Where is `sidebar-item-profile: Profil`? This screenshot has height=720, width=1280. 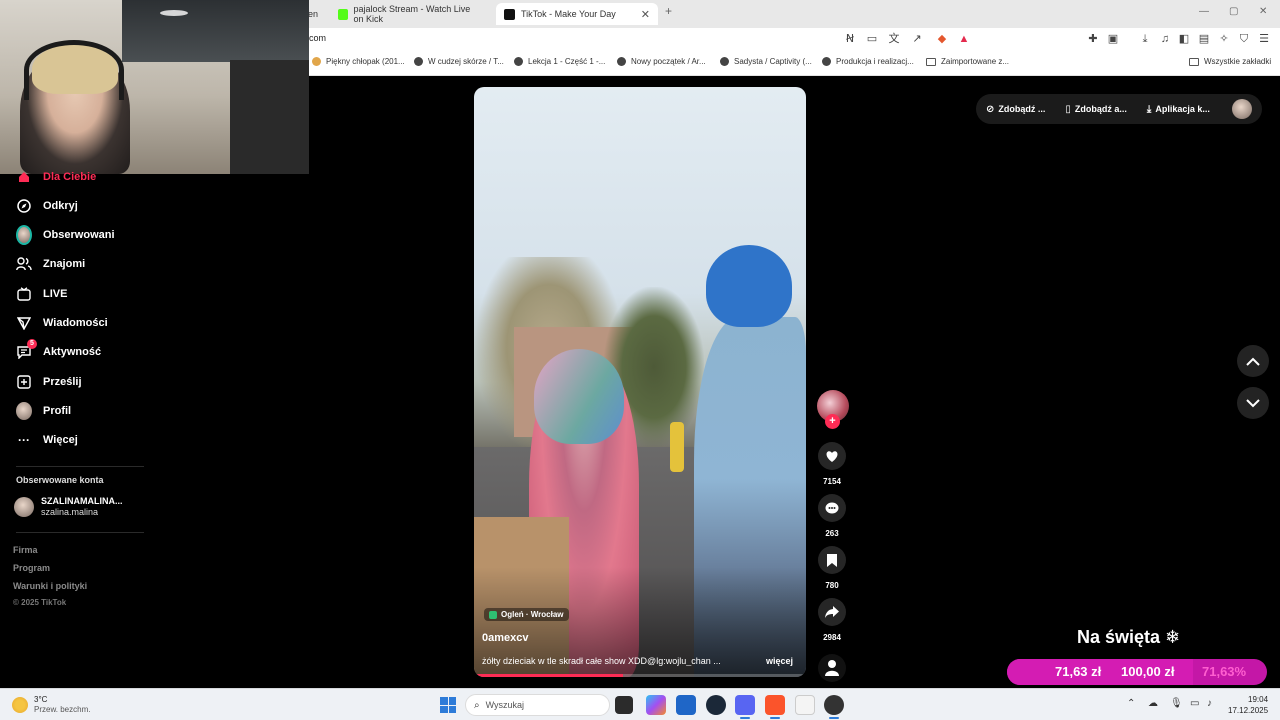 sidebar-item-profile: Profil is located at coordinates (43, 411).